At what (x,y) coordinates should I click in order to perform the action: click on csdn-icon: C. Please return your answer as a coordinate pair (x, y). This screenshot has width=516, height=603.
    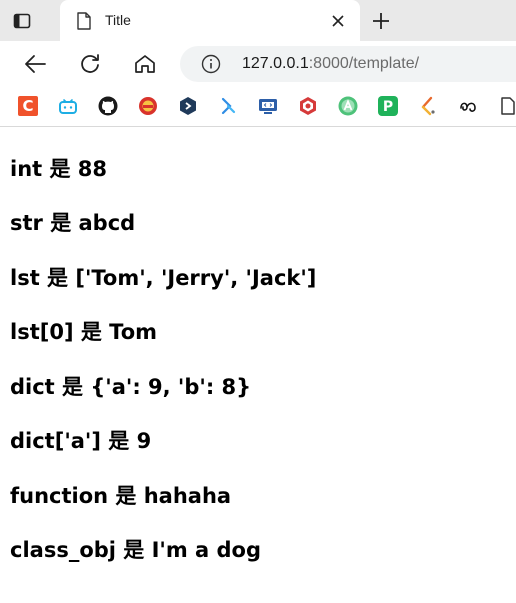
    Looking at the image, I should click on (28, 106).